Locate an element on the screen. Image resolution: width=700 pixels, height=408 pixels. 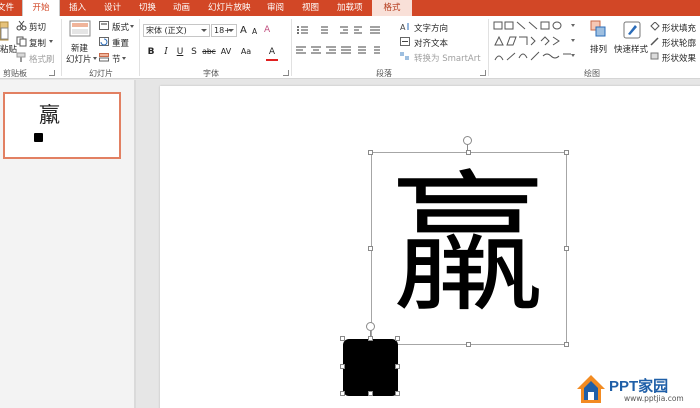
tab-transitions: 切换 is located at coordinates (147, 8).